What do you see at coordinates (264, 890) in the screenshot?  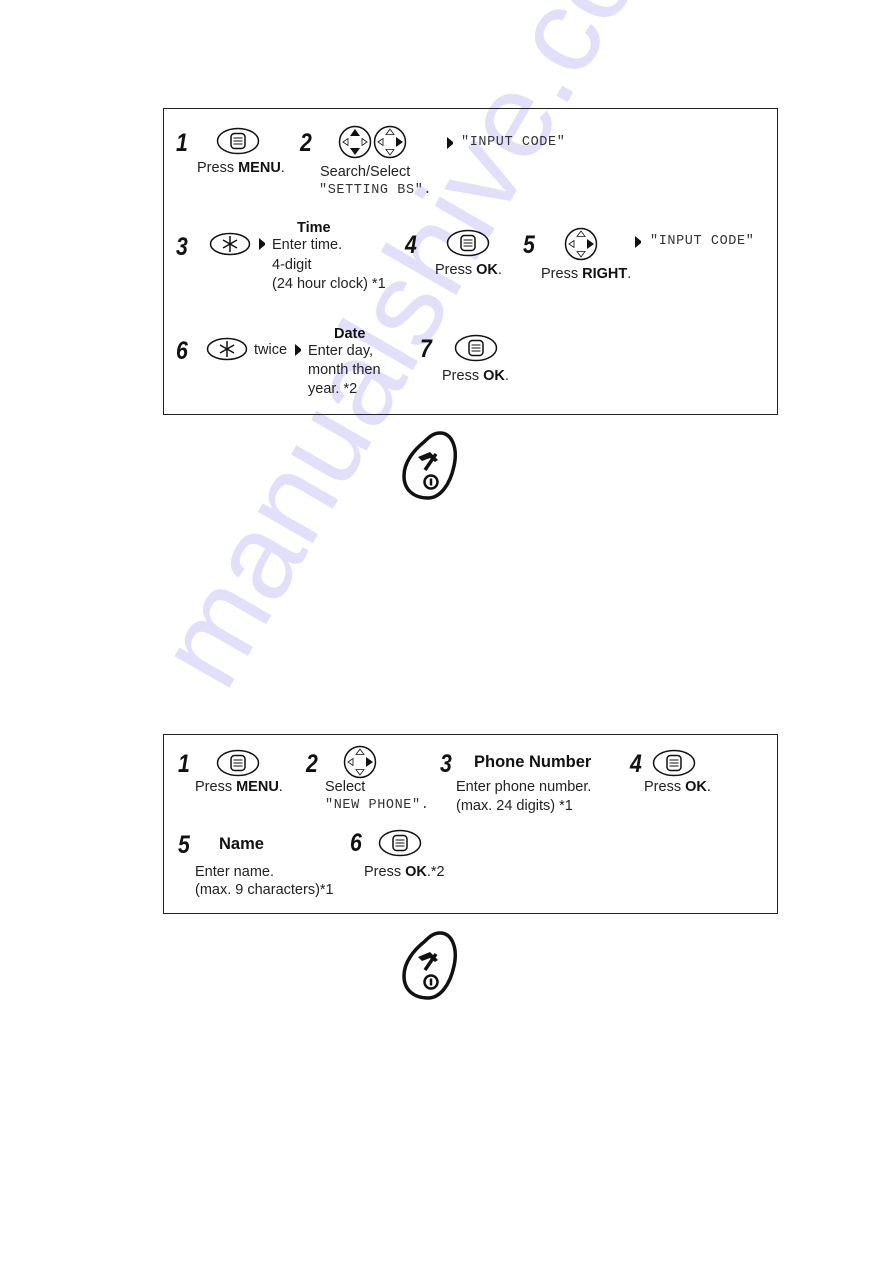 I see `step-5-line: (max. 9 characters)*1` at bounding box center [264, 890].